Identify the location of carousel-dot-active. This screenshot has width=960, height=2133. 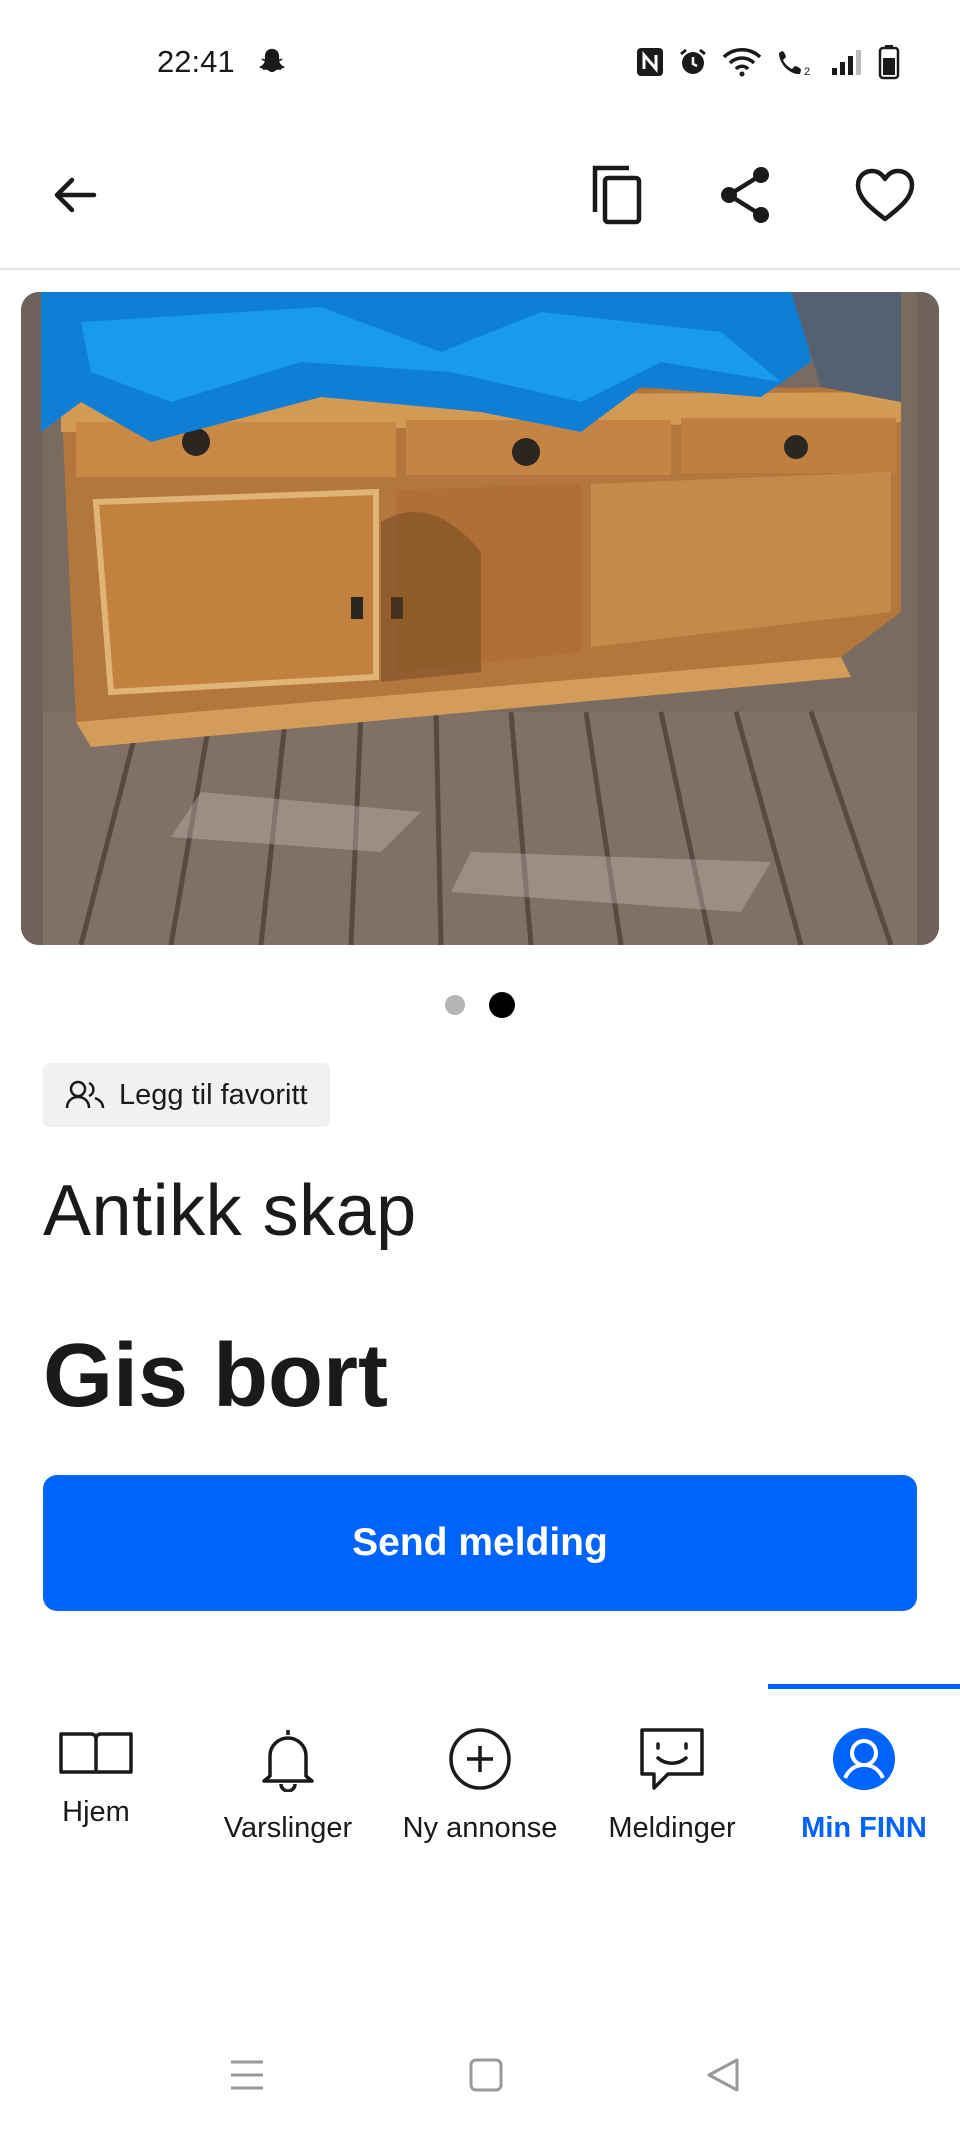
(502, 1005).